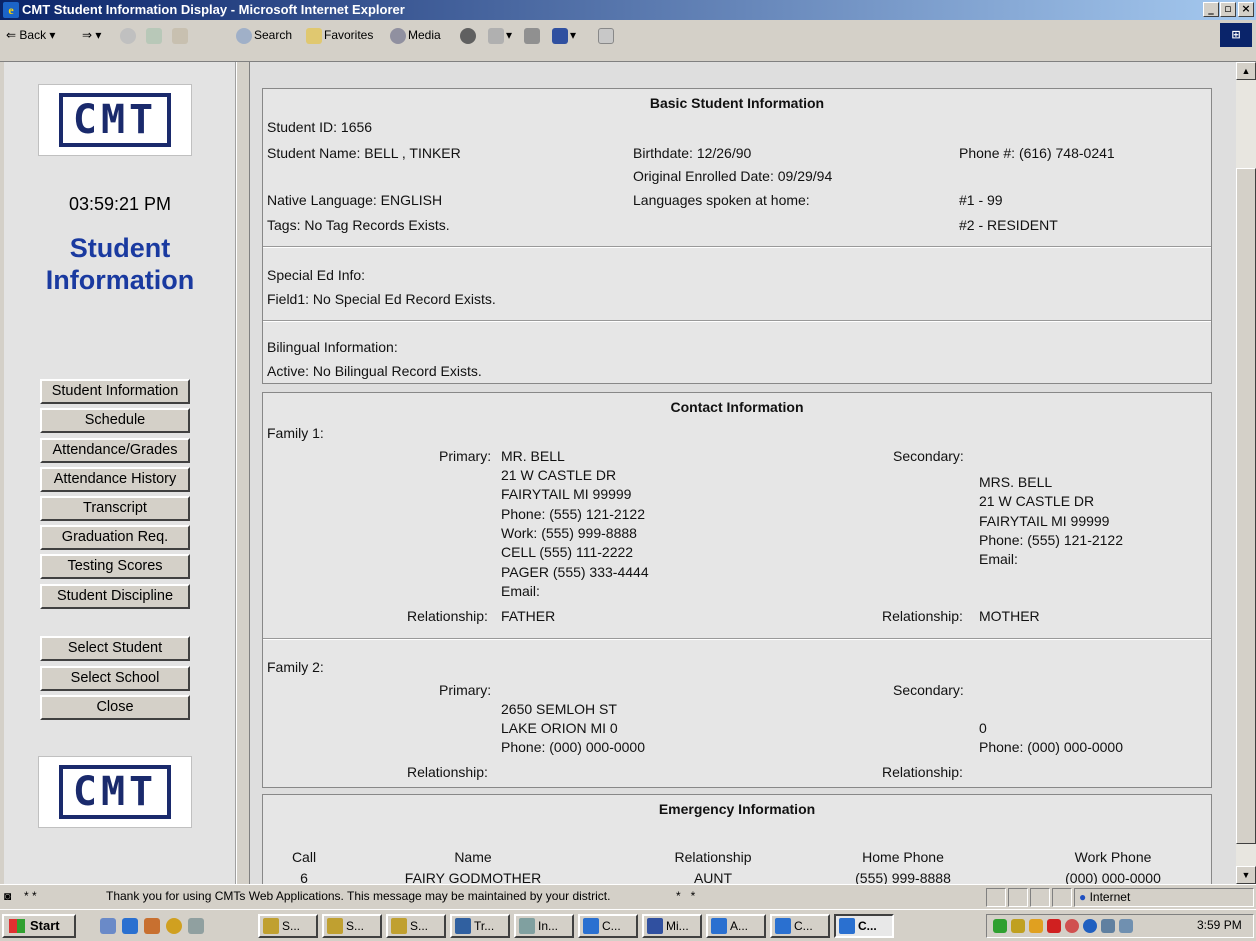  I want to click on home-icon, so click(181, 35).